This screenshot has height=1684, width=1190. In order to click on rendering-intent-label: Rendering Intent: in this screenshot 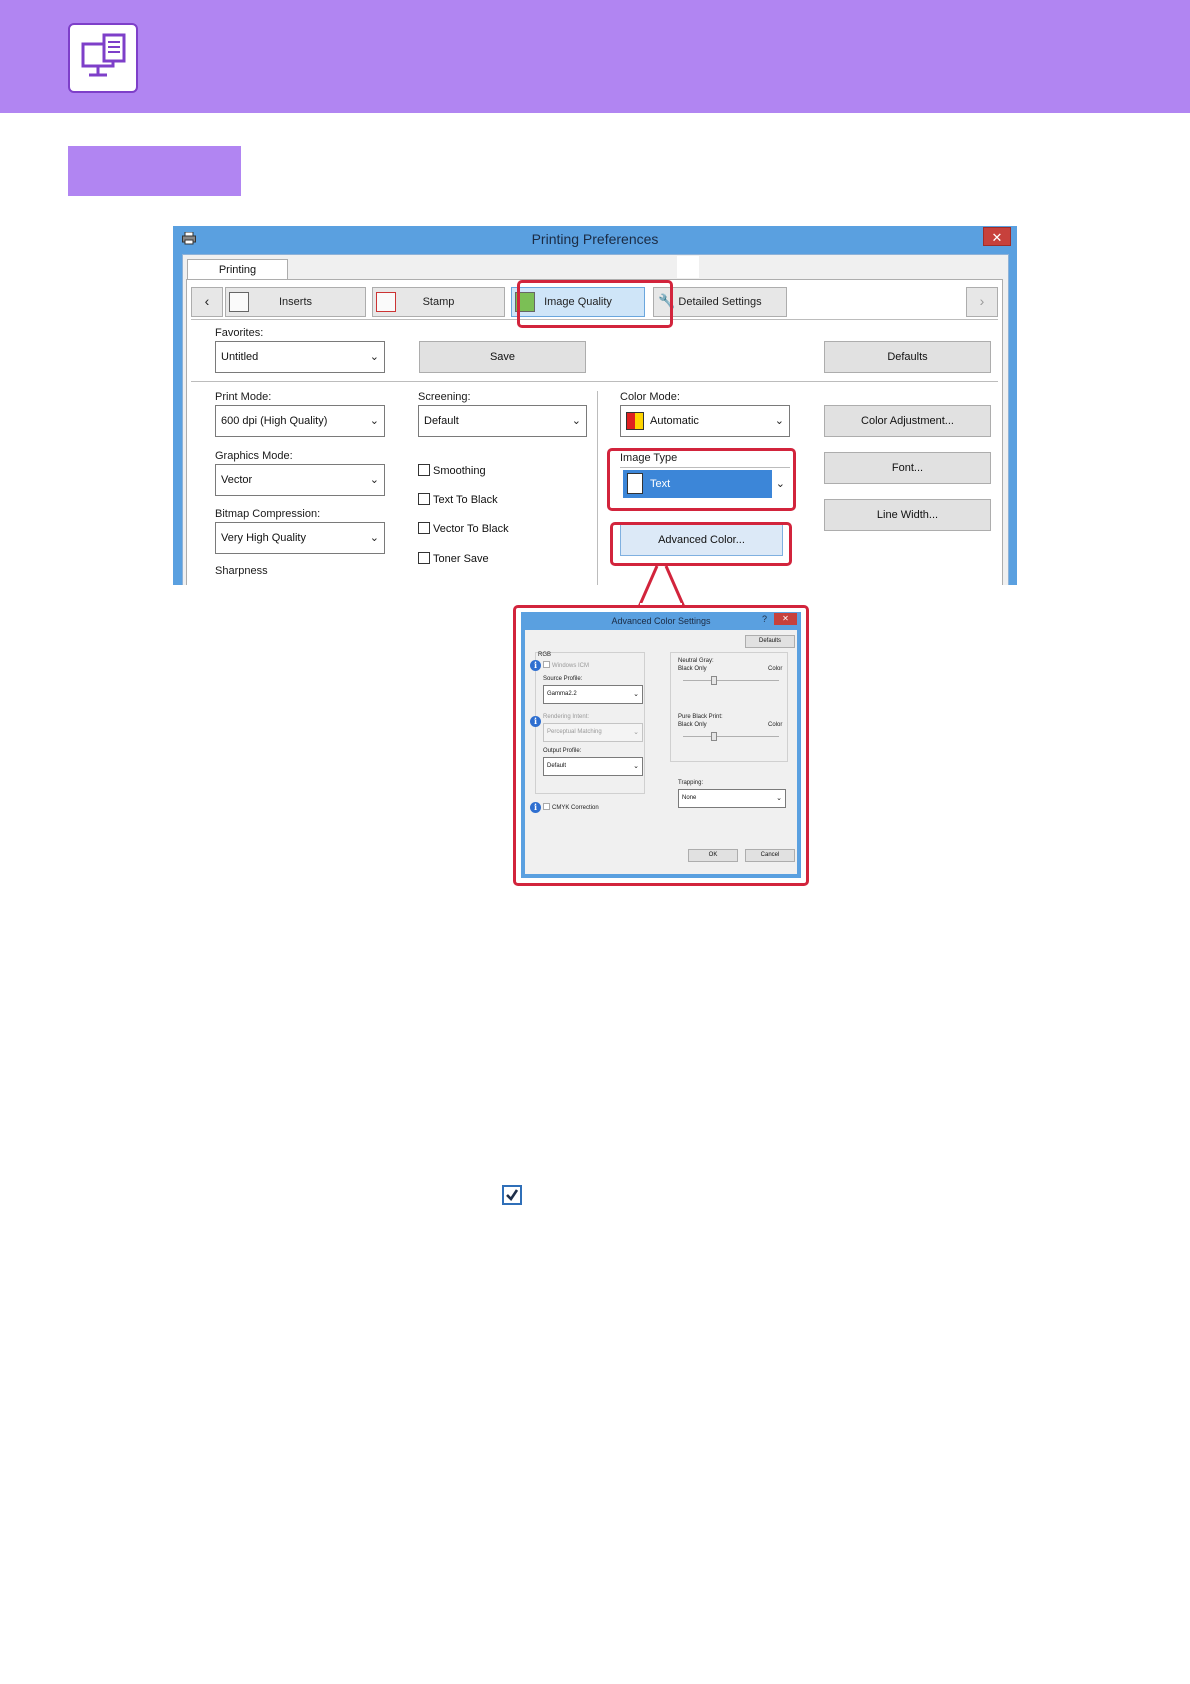, I will do `click(566, 717)`.